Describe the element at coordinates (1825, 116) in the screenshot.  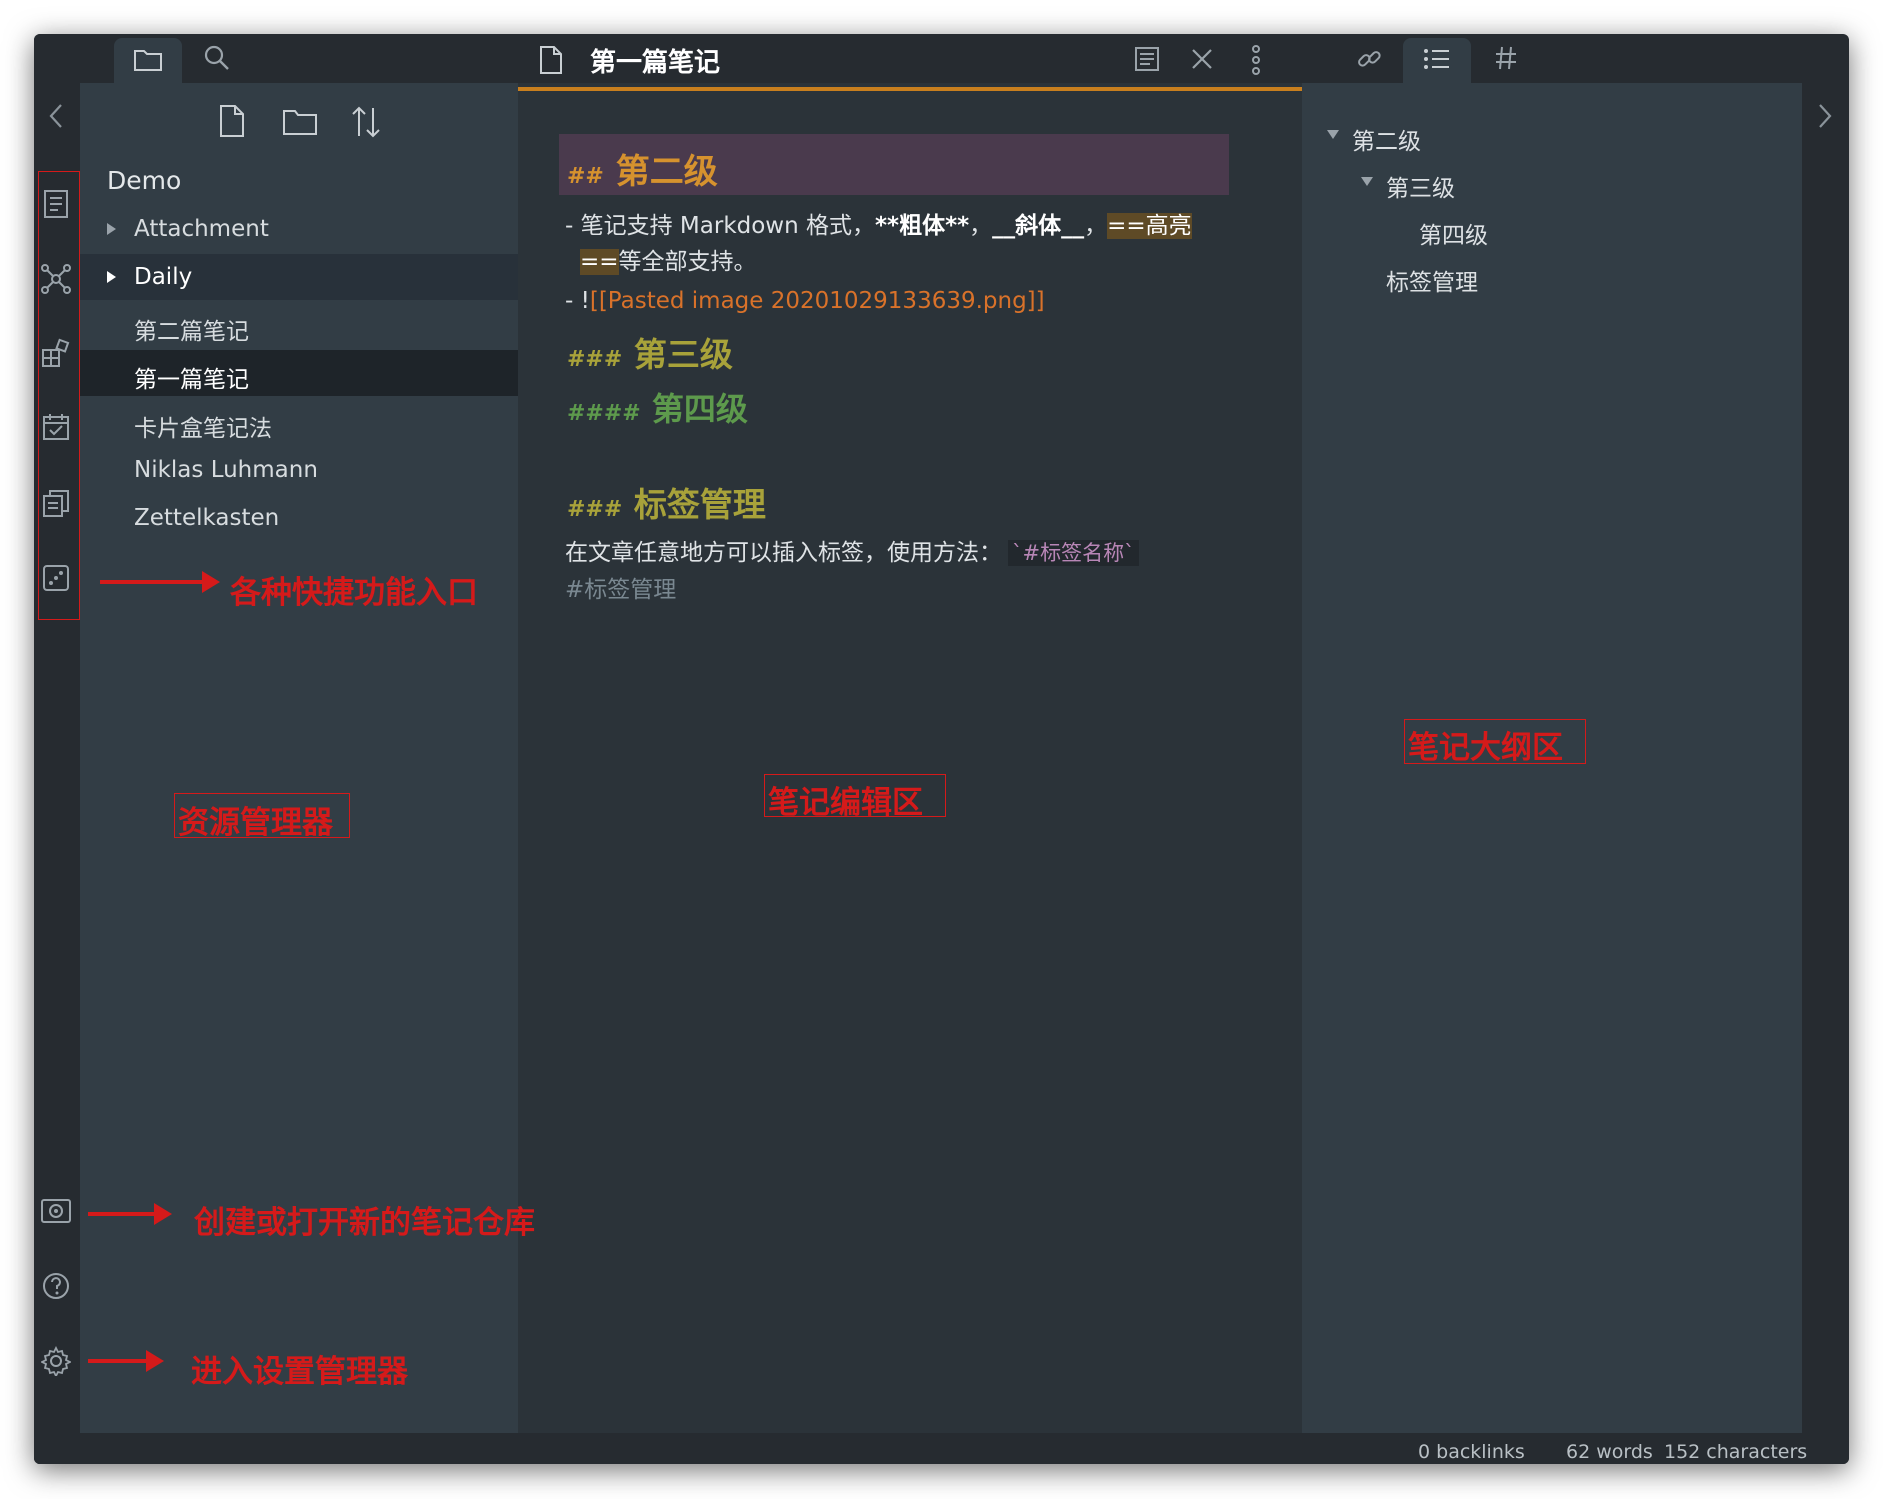
I see `collapse-right-chevron-icon` at that location.